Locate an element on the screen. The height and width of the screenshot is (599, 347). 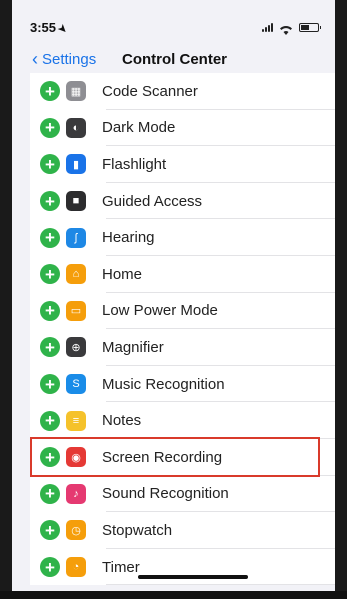
battery-icon: ▭ is located at coordinates (76, 310).